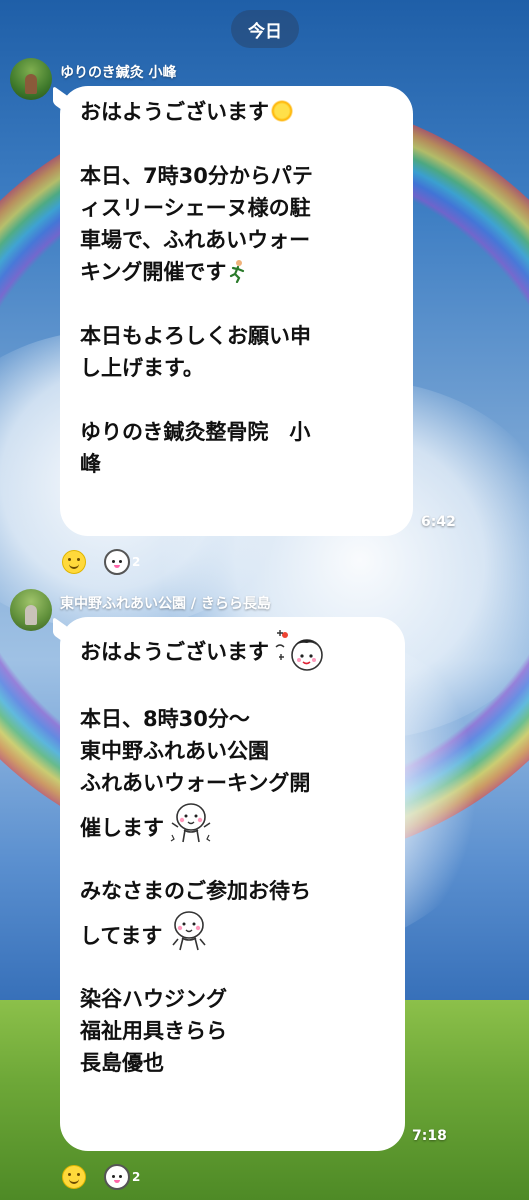  I want to click on message-line: 染谷ハウジング, so click(153, 999).